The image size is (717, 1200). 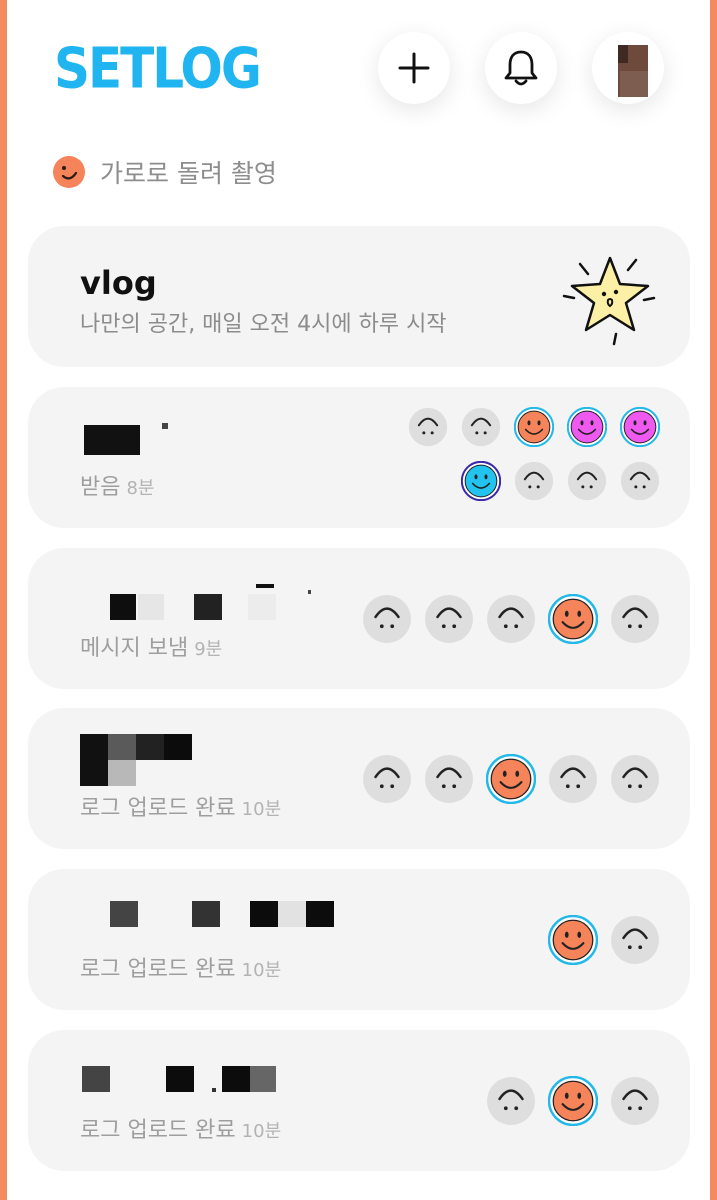 What do you see at coordinates (188, 173) in the screenshot?
I see `rotate-hint-text: 가로로 돌려 촬영` at bounding box center [188, 173].